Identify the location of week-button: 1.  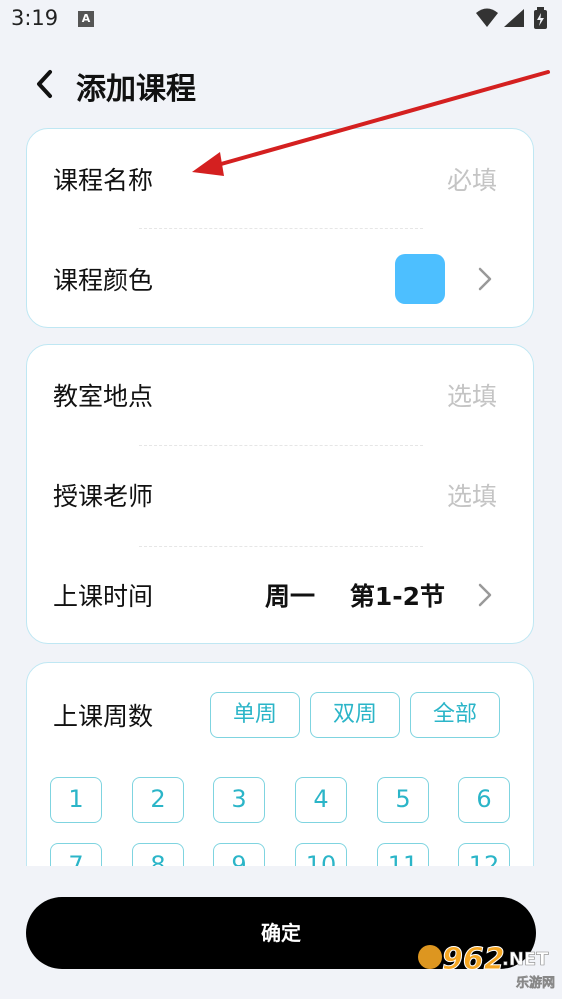
(76, 800).